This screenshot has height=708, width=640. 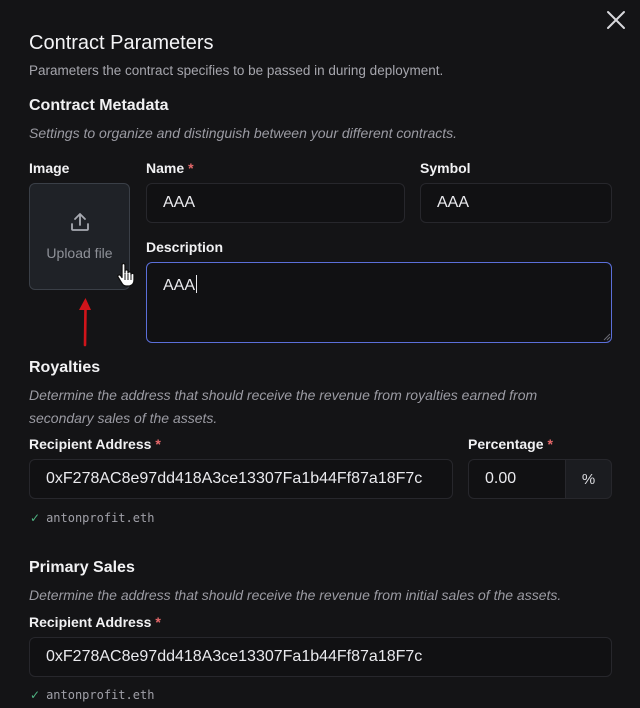 What do you see at coordinates (126, 274) in the screenshot?
I see `hand-cursor-icon` at bounding box center [126, 274].